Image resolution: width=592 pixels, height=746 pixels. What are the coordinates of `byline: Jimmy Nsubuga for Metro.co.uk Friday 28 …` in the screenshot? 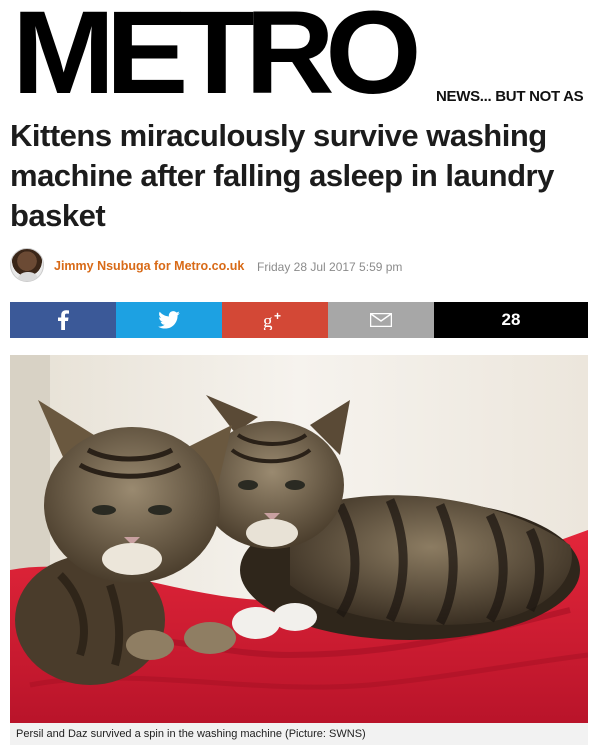 It's located at (295, 266).